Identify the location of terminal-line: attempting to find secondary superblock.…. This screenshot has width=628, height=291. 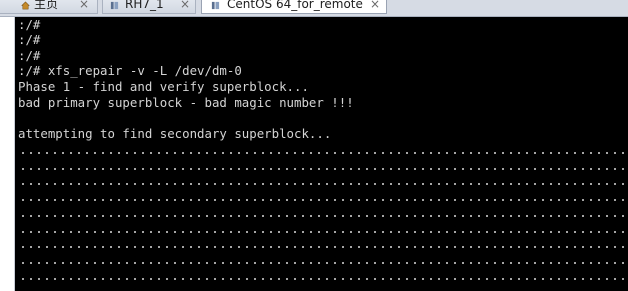
(175, 133).